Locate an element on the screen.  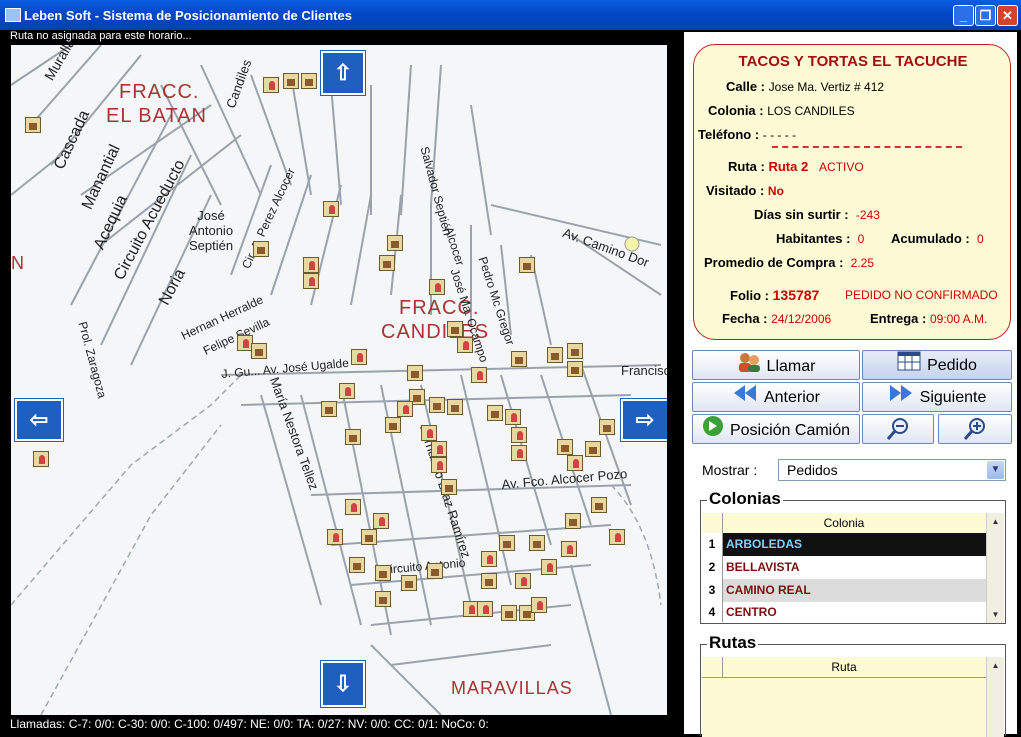
pan-right-button: ⇨ is located at coordinates (644, 420).